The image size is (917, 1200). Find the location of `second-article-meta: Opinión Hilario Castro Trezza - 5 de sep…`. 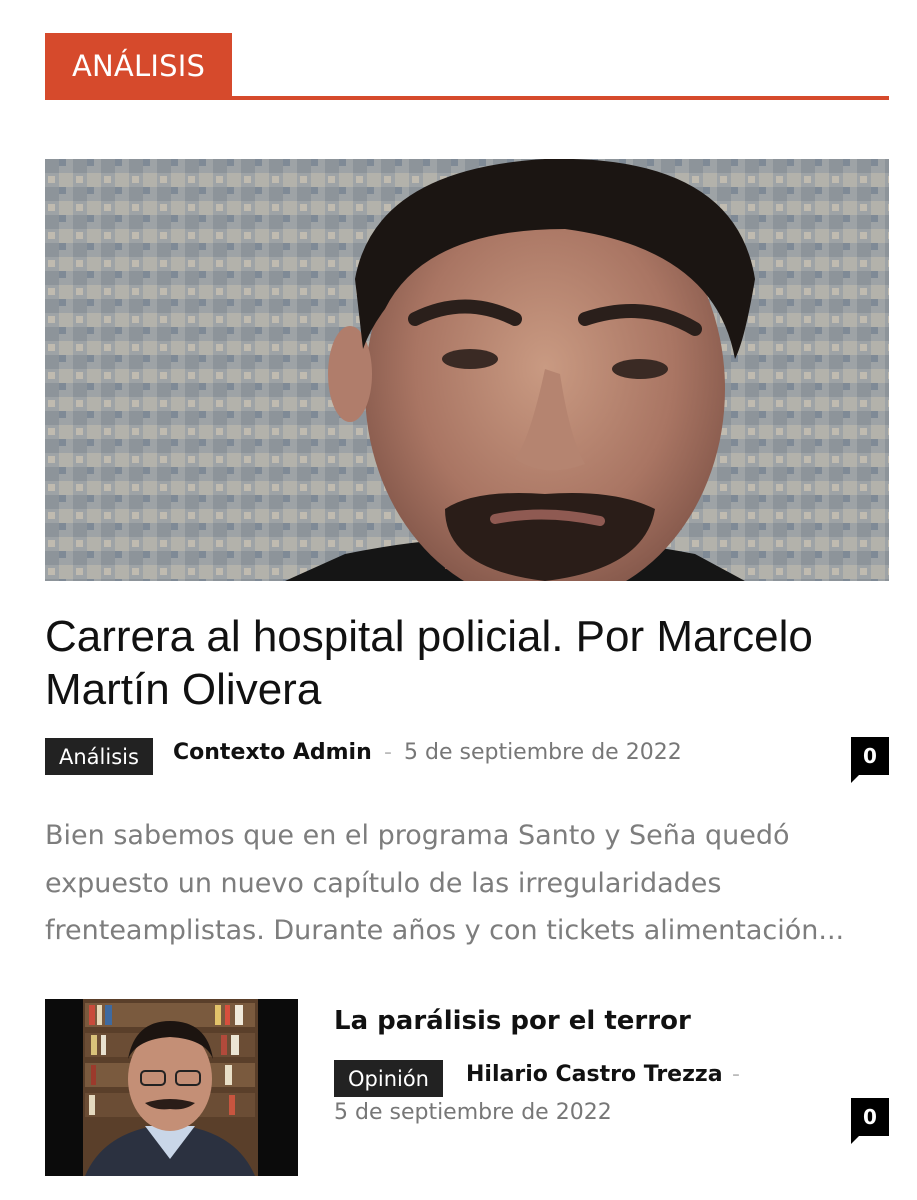

second-article-meta: Opinión Hilario Castro Trezza - 5 de sep… is located at coordinates (611, 1101).